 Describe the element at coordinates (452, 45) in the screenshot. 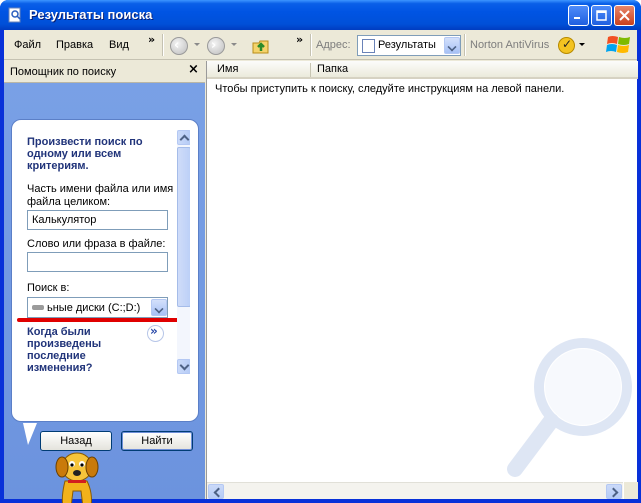

I see `address-dropdown-button` at that location.